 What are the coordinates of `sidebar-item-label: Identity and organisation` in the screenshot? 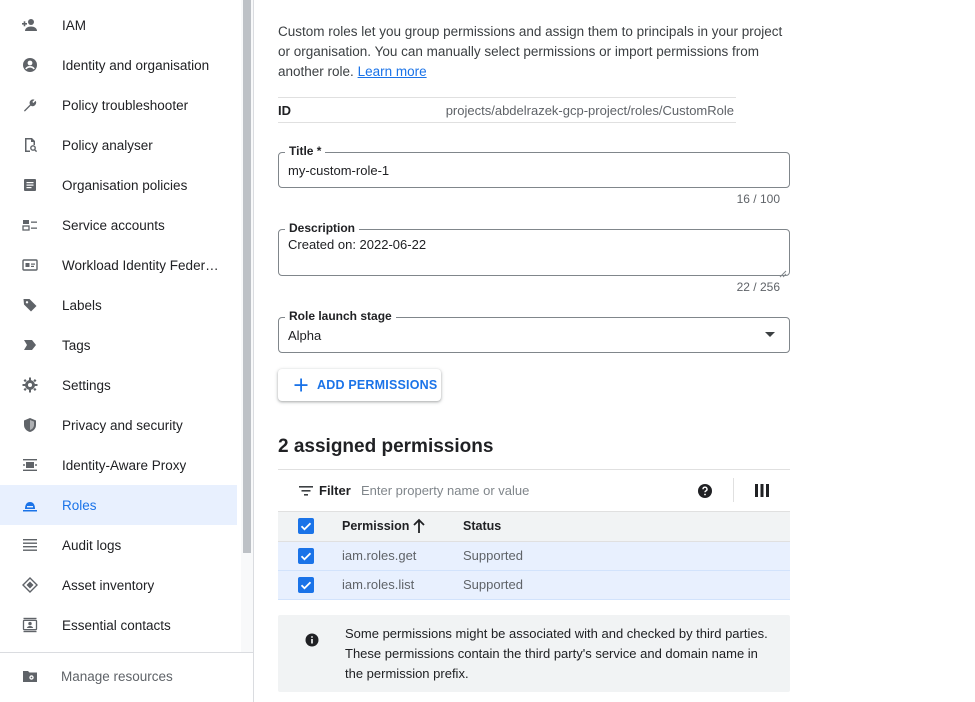 It's located at (136, 65).